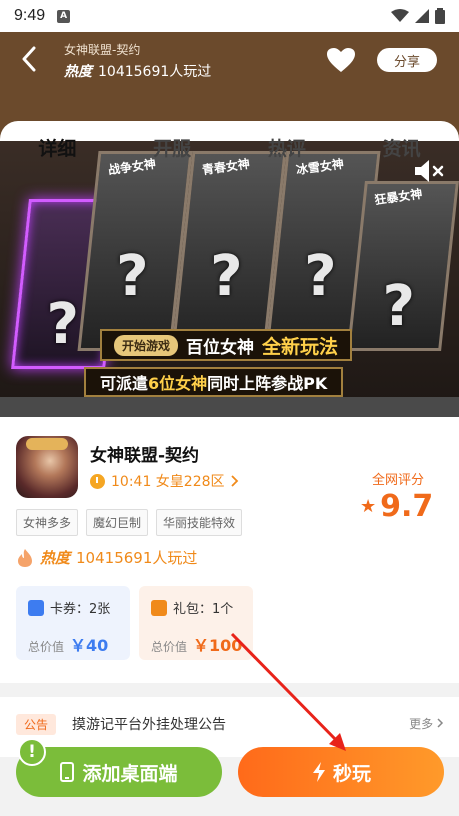 The height and width of the screenshot is (816, 459). Describe the element at coordinates (196, 623) in the screenshot. I see `gift-card: 礼包：1个 总价值 ￥100` at that location.